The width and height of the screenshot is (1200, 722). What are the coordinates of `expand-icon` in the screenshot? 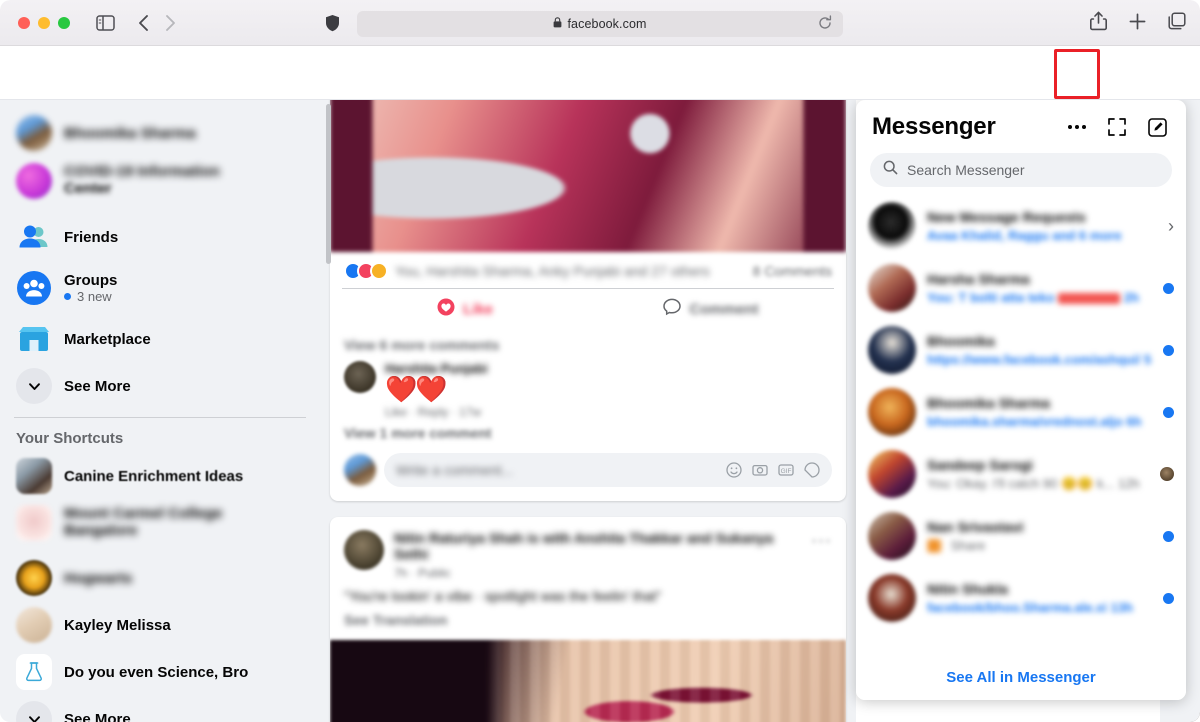 It's located at (1117, 127).